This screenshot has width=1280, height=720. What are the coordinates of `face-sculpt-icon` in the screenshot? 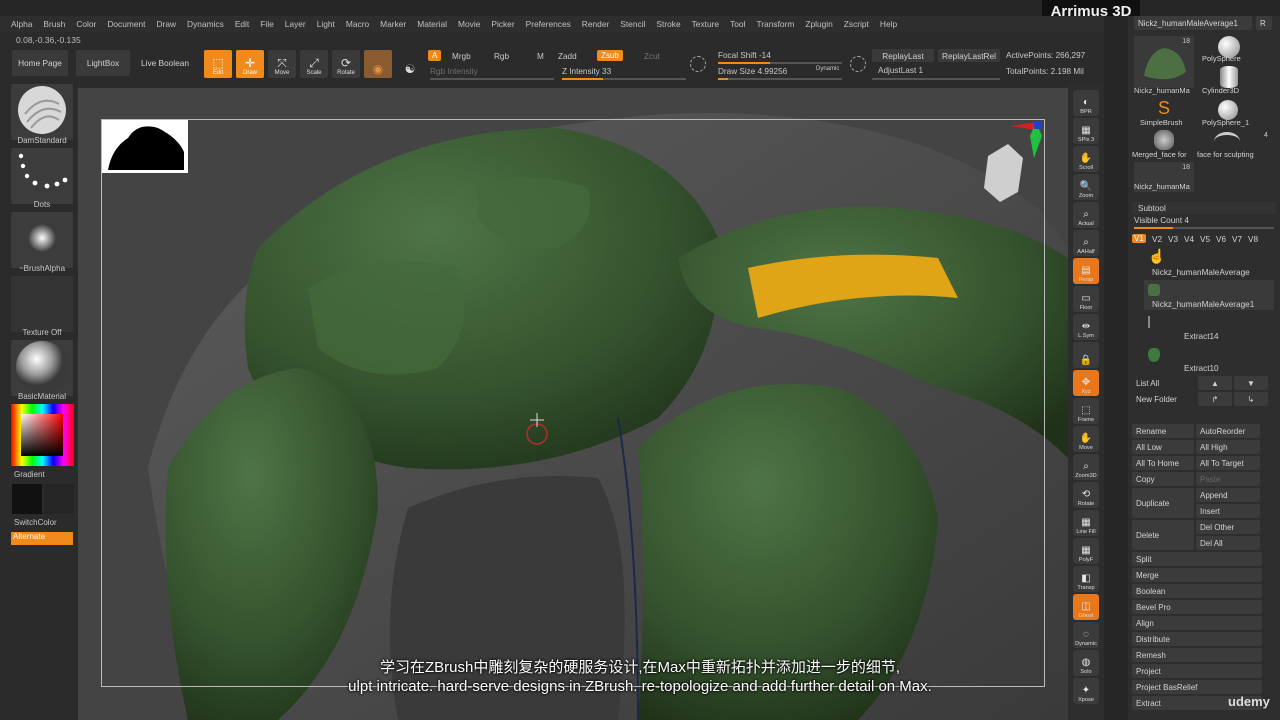 It's located at (1227, 141).